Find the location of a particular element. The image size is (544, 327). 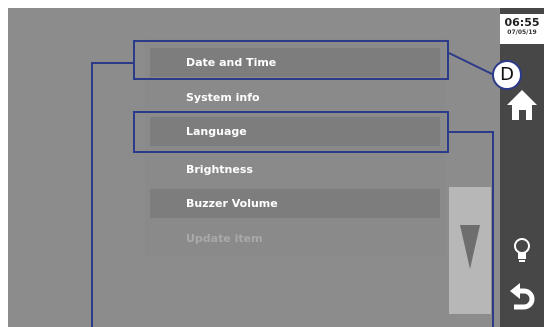

callout-highlight-language is located at coordinates (291, 132).